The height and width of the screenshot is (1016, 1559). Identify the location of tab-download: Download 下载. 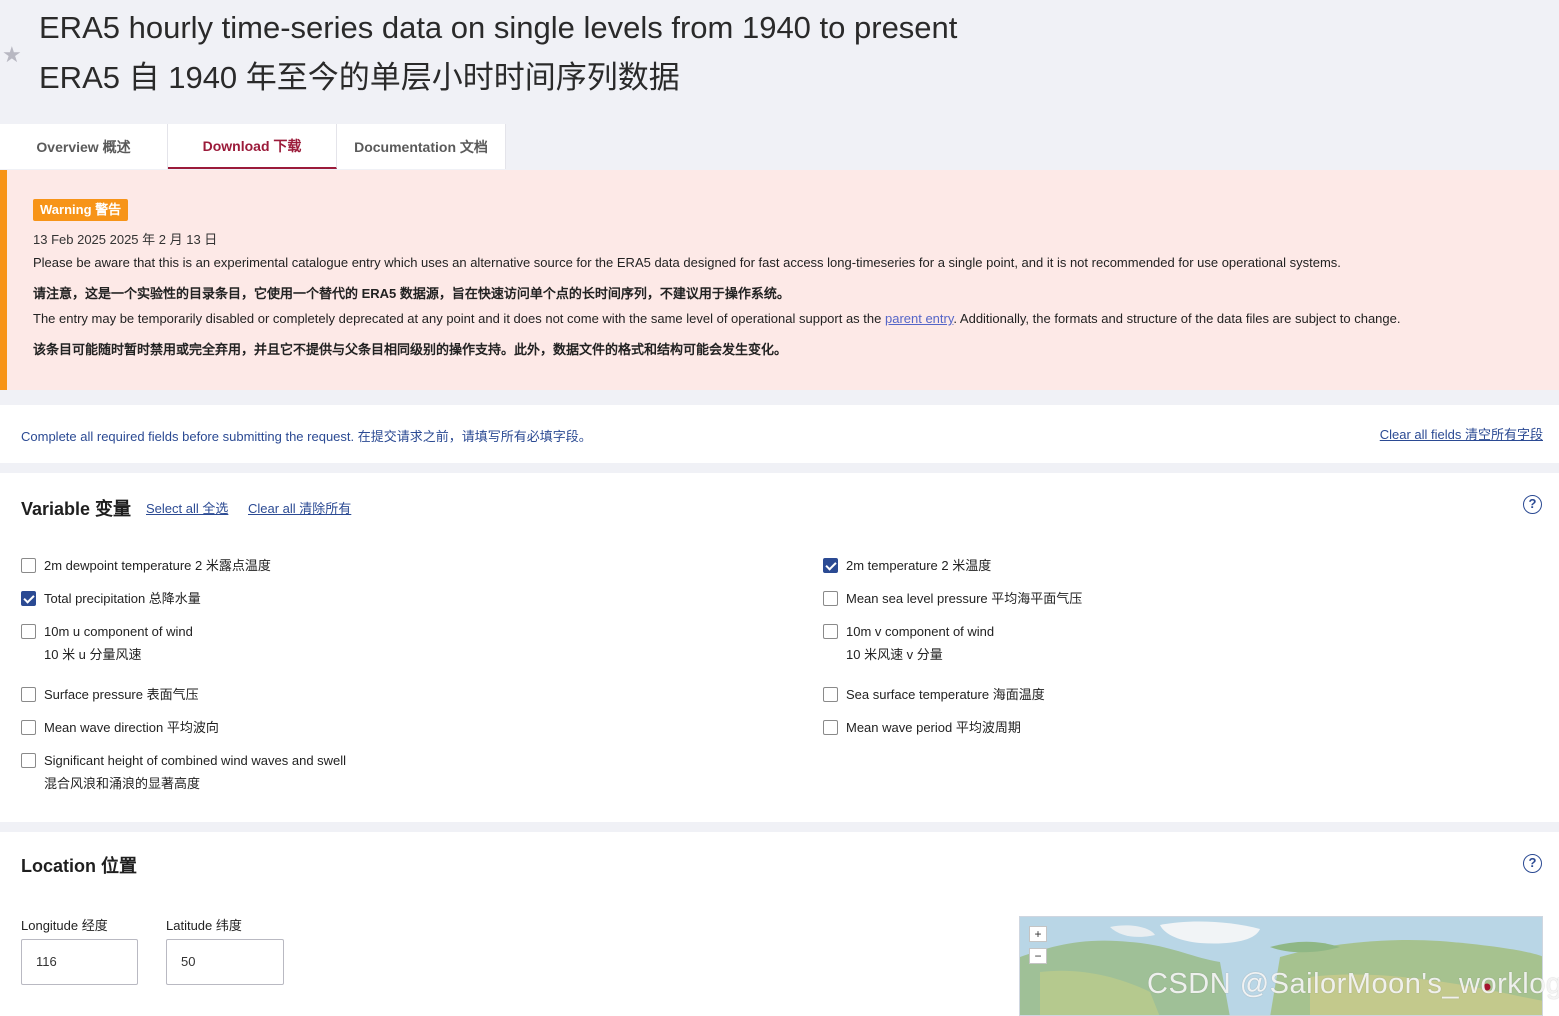
(252, 146).